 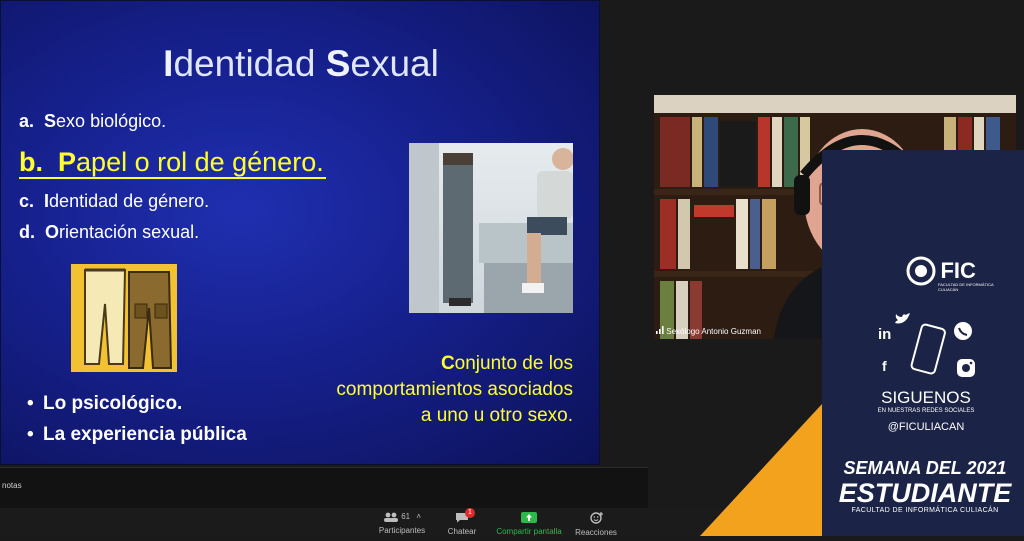 I want to click on notes-label: notas, so click(x=12, y=485).